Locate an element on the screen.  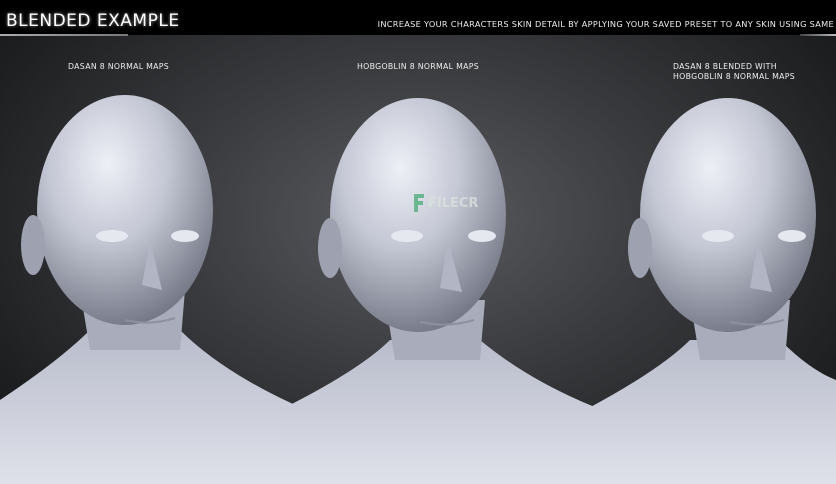
label-line: DASAN 8 NORMAL MAPS is located at coordinates (119, 66).